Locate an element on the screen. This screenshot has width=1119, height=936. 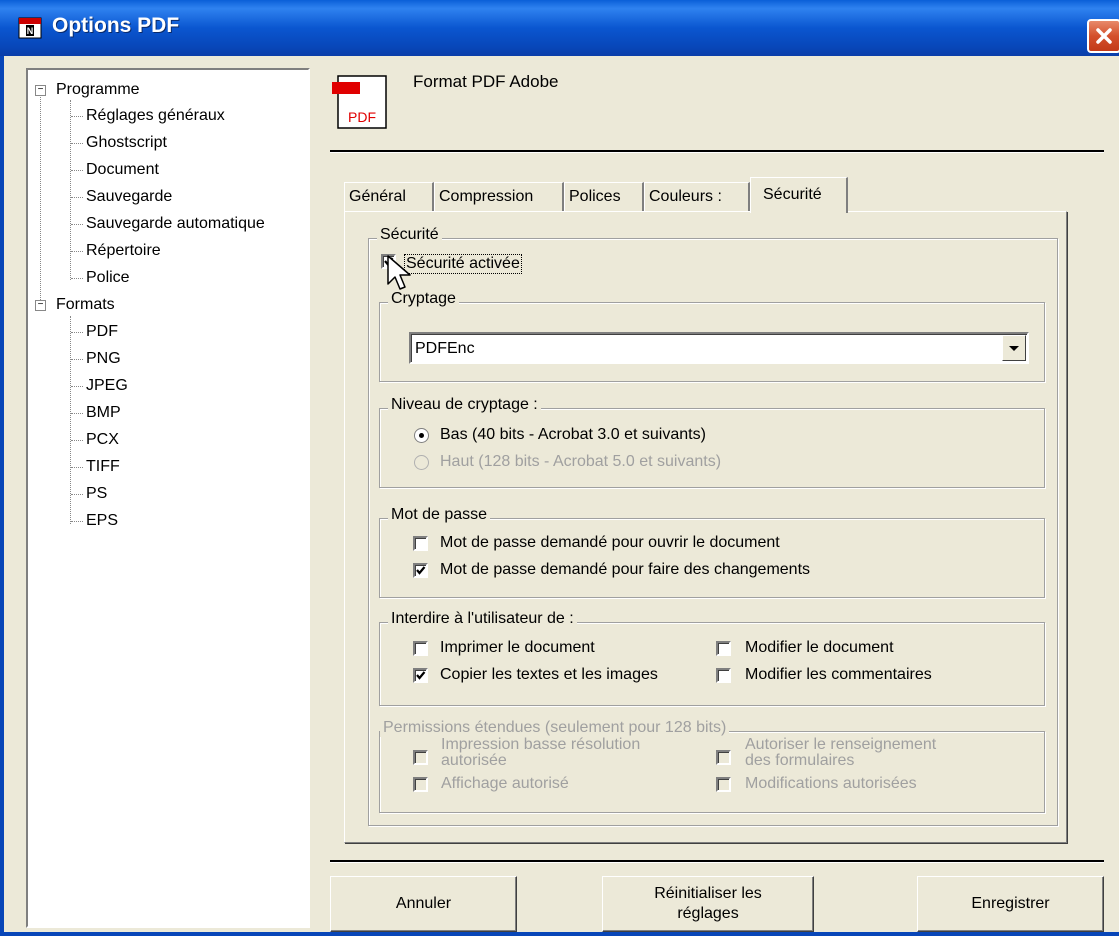
window-border-left is located at coordinates (2, 496).